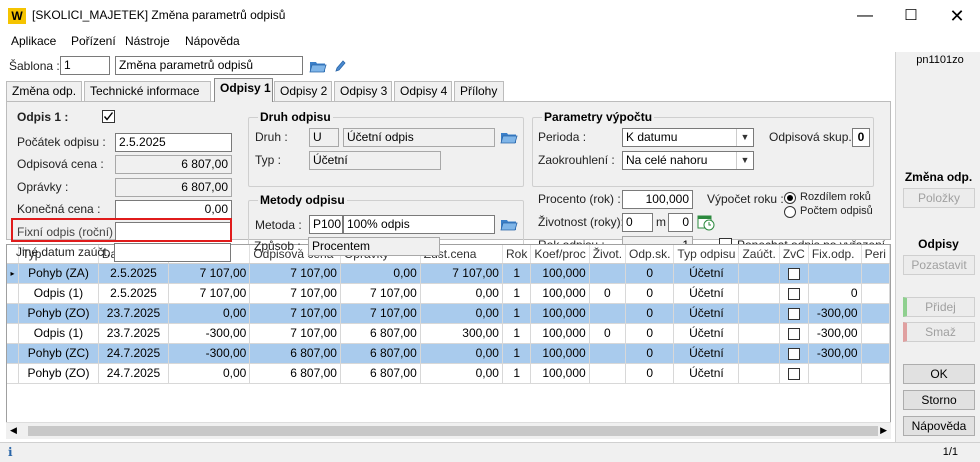 The width and height of the screenshot is (980, 462). What do you see at coordinates (911, 16) in the screenshot?
I see `maximize-icon: ☐` at bounding box center [911, 16].